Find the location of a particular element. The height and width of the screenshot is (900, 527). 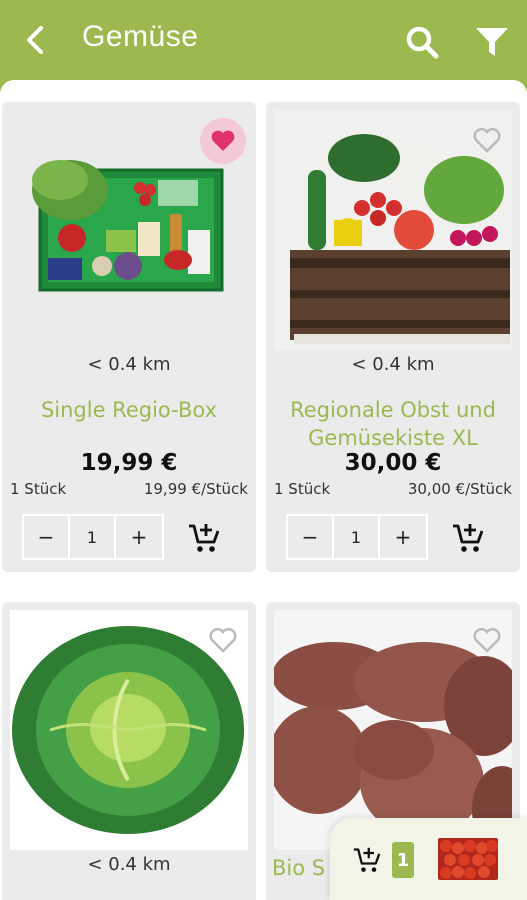

product-price: 30,00 € is located at coordinates (393, 463).